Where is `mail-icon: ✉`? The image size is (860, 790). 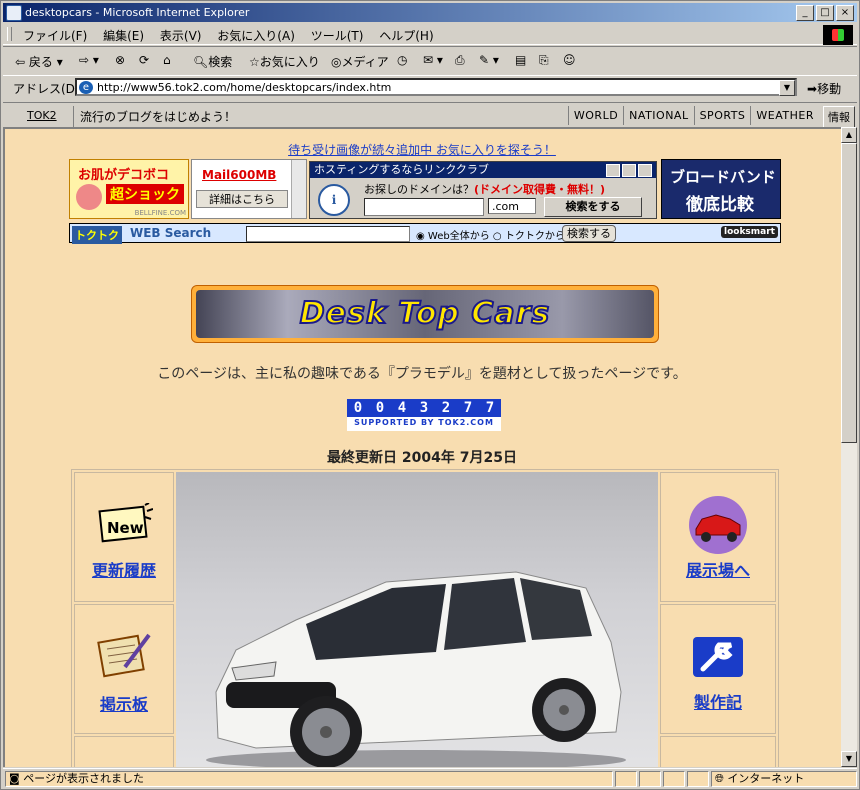 mail-icon: ✉ is located at coordinates (428, 60).